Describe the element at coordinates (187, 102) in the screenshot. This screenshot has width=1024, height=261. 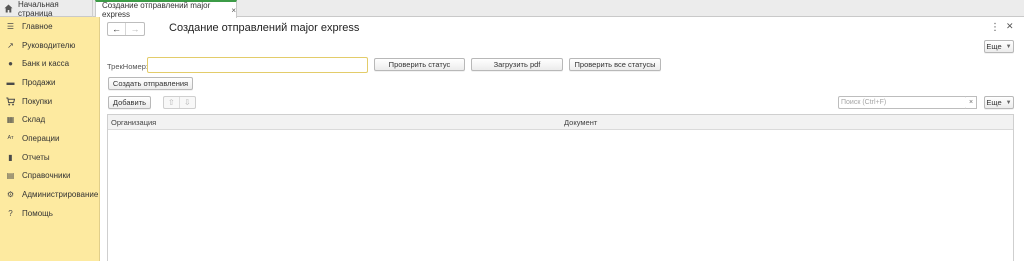
I see `move-down-icon: ⇩` at that location.